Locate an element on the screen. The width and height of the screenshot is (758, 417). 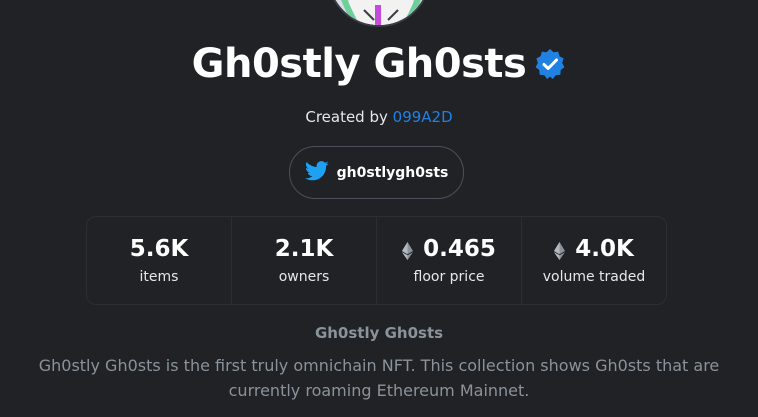
created-by-line: Created by 099A2D is located at coordinates (379, 117).